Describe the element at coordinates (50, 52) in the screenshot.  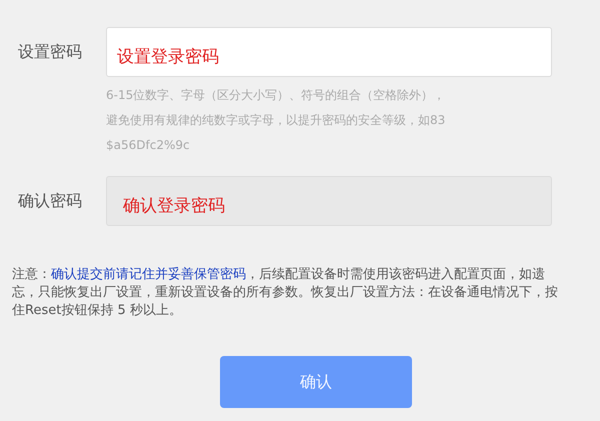
I see `field-label: 设置密码` at that location.